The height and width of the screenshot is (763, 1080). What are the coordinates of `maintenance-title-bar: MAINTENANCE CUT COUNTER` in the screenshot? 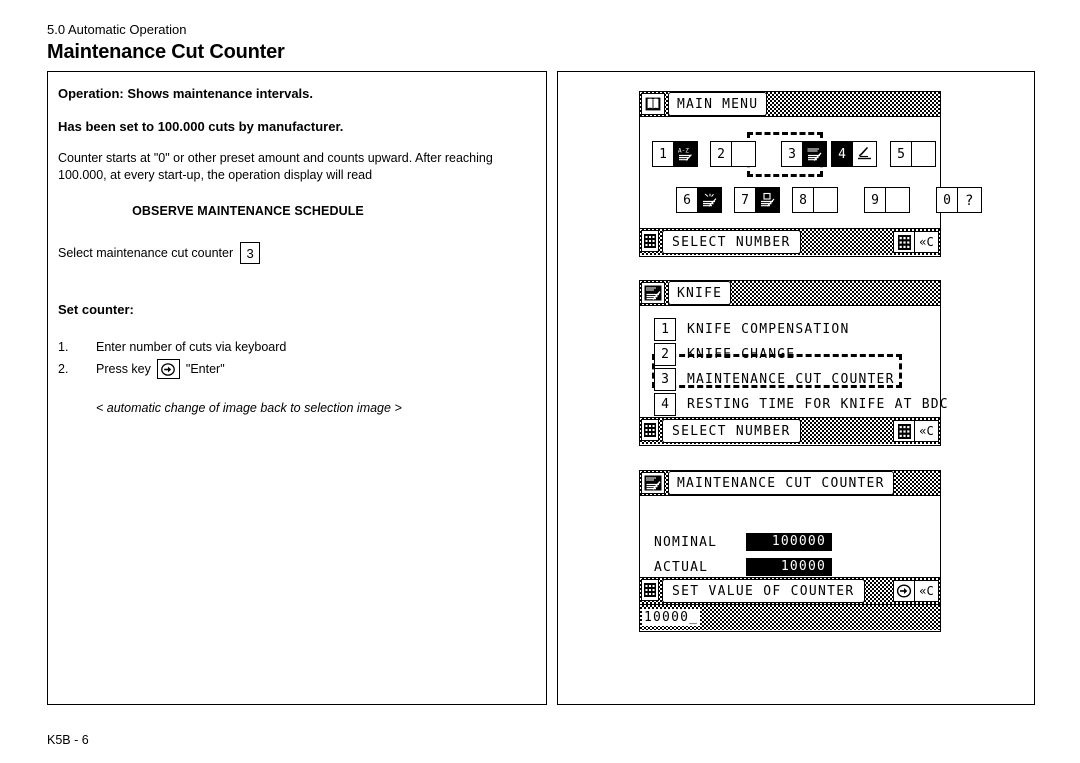 It's located at (790, 483).